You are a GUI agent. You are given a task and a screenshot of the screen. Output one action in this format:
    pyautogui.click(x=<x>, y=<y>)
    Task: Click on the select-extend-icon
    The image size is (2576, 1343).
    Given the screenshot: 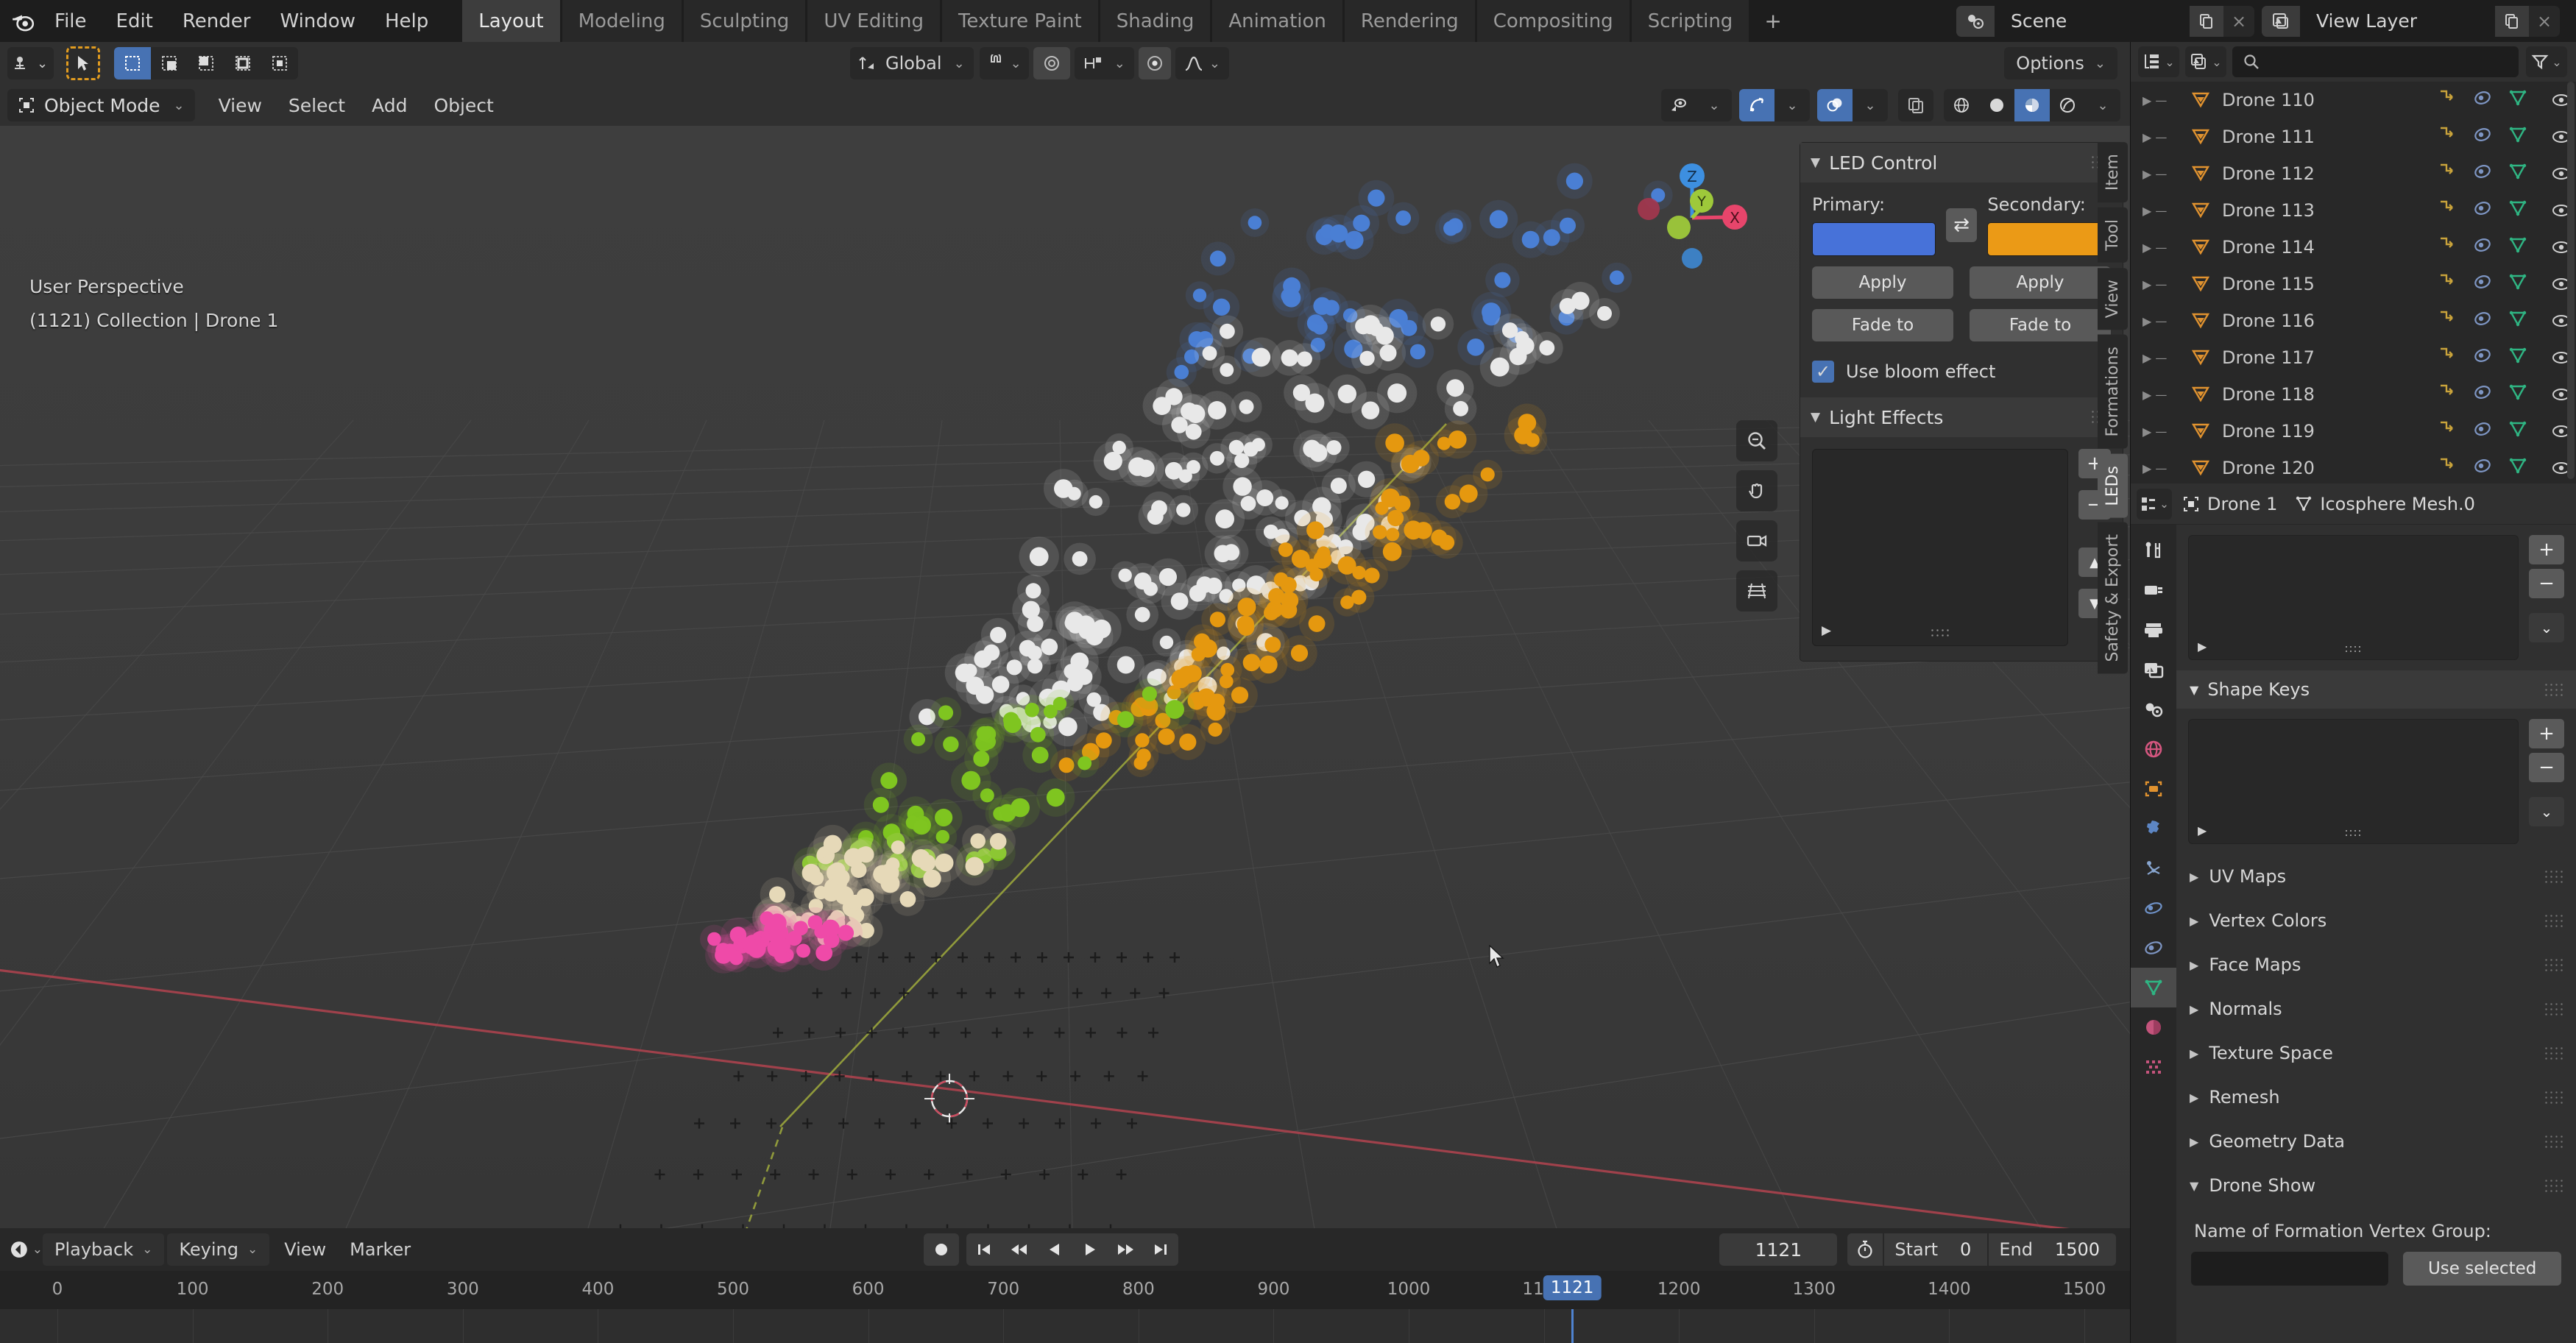 What is the action you would take?
    pyautogui.click(x=169, y=63)
    